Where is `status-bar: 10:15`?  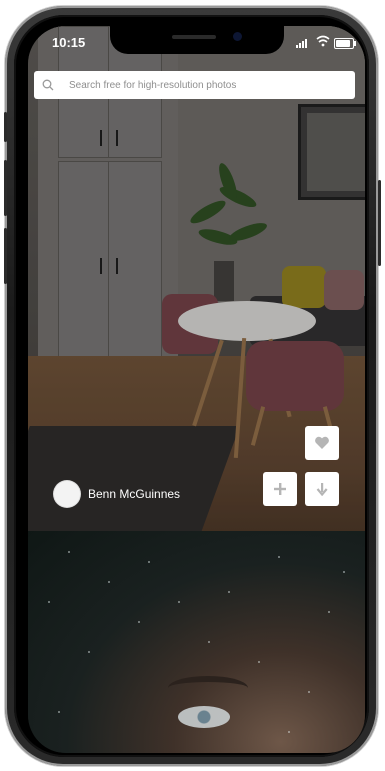
status-bar: 10:15 is located at coordinates (196, 46).